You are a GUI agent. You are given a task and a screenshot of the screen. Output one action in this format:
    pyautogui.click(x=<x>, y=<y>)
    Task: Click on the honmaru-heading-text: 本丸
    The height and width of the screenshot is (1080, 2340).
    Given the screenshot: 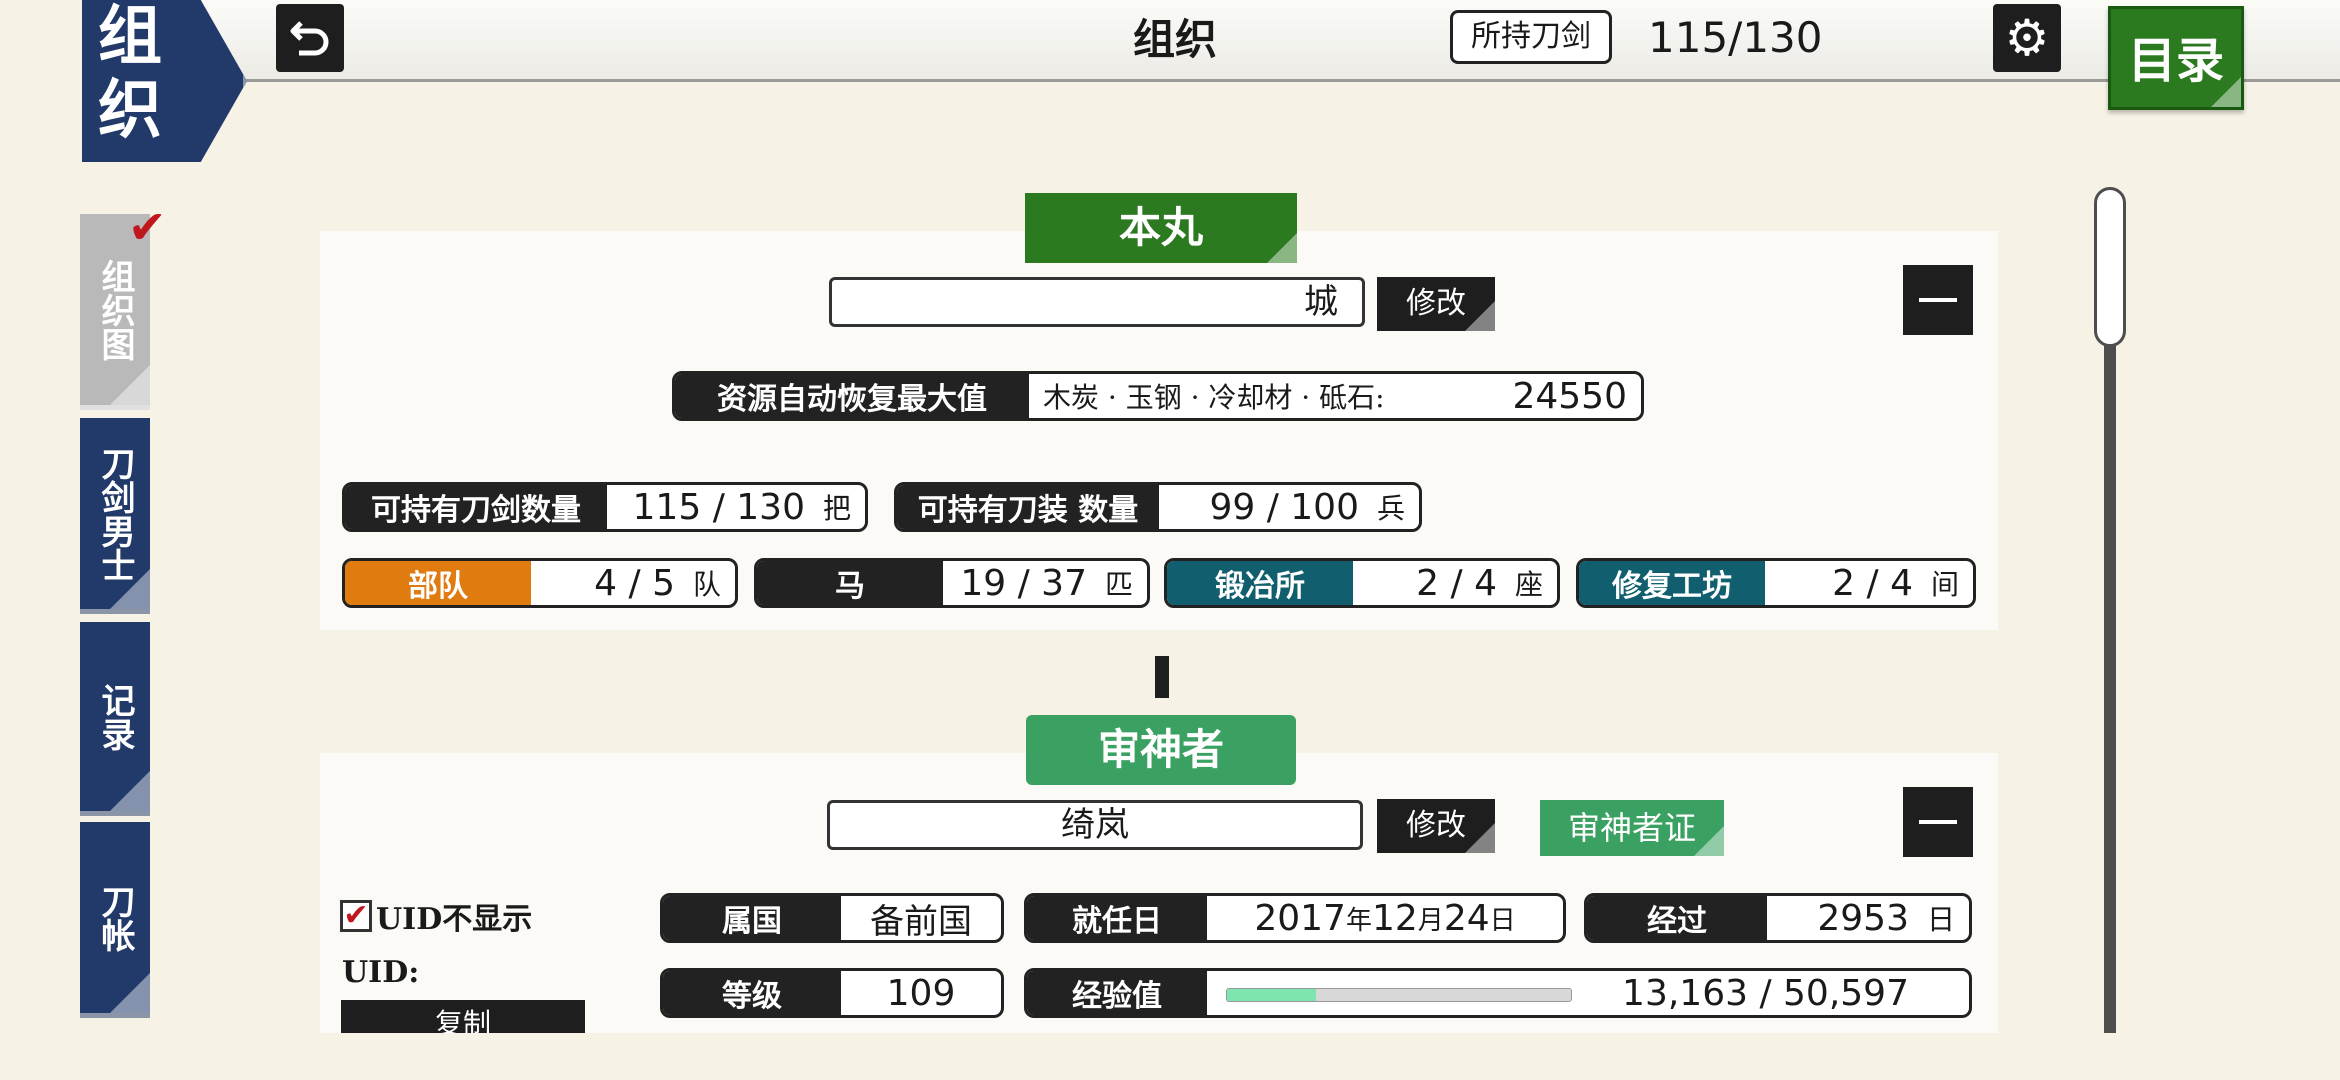 What is the action you would take?
    pyautogui.click(x=1160, y=227)
    